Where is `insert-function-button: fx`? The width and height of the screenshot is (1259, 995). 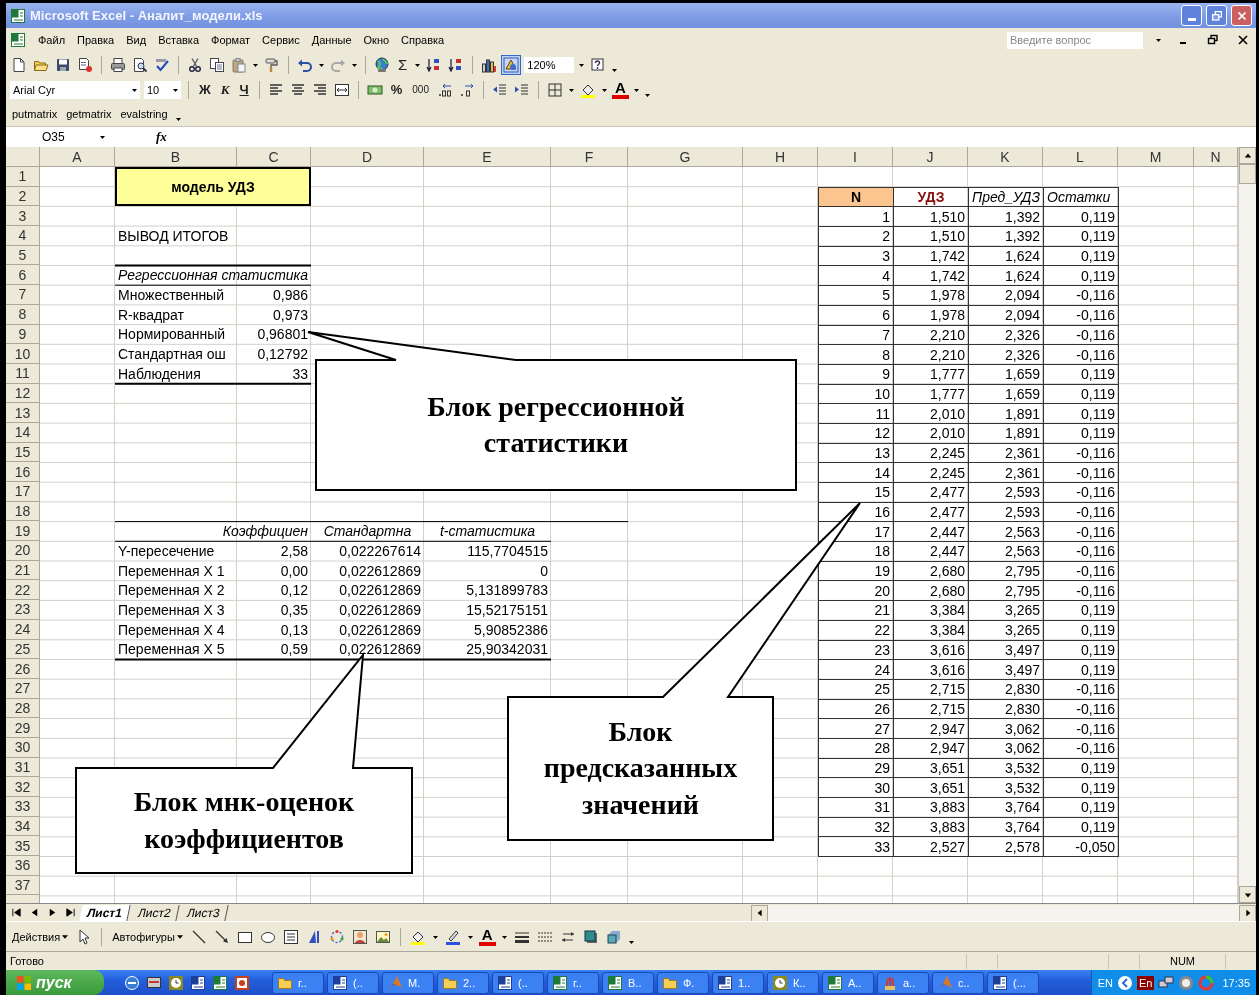 insert-function-button: fx is located at coordinates (163, 137).